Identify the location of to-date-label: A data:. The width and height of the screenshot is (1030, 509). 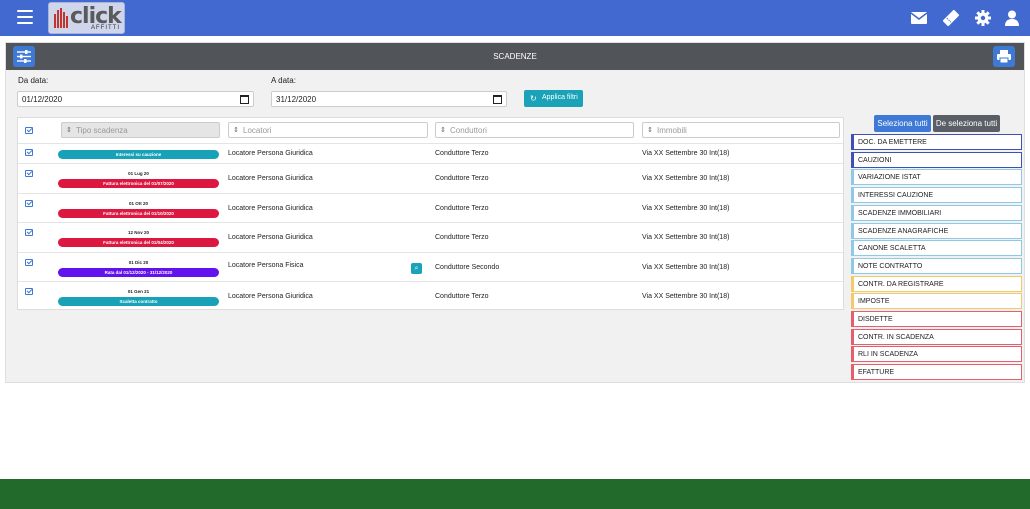
(283, 80).